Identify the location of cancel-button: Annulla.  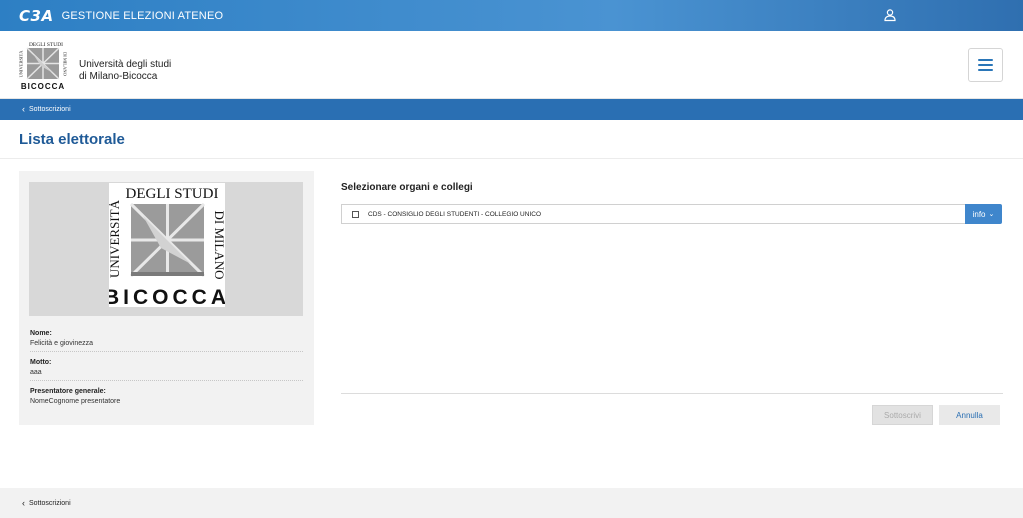
(969, 415).